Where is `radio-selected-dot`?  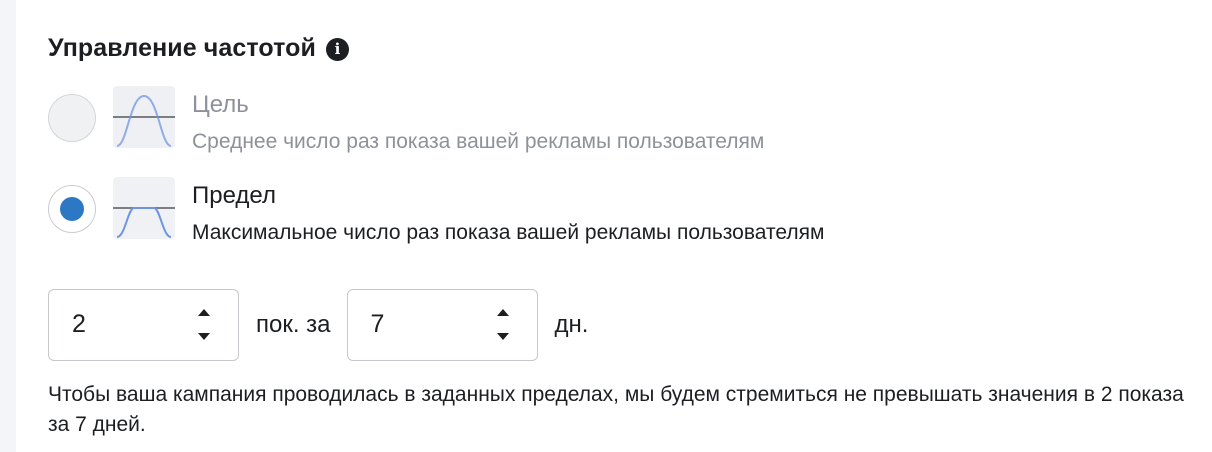
radio-selected-dot is located at coordinates (72, 209).